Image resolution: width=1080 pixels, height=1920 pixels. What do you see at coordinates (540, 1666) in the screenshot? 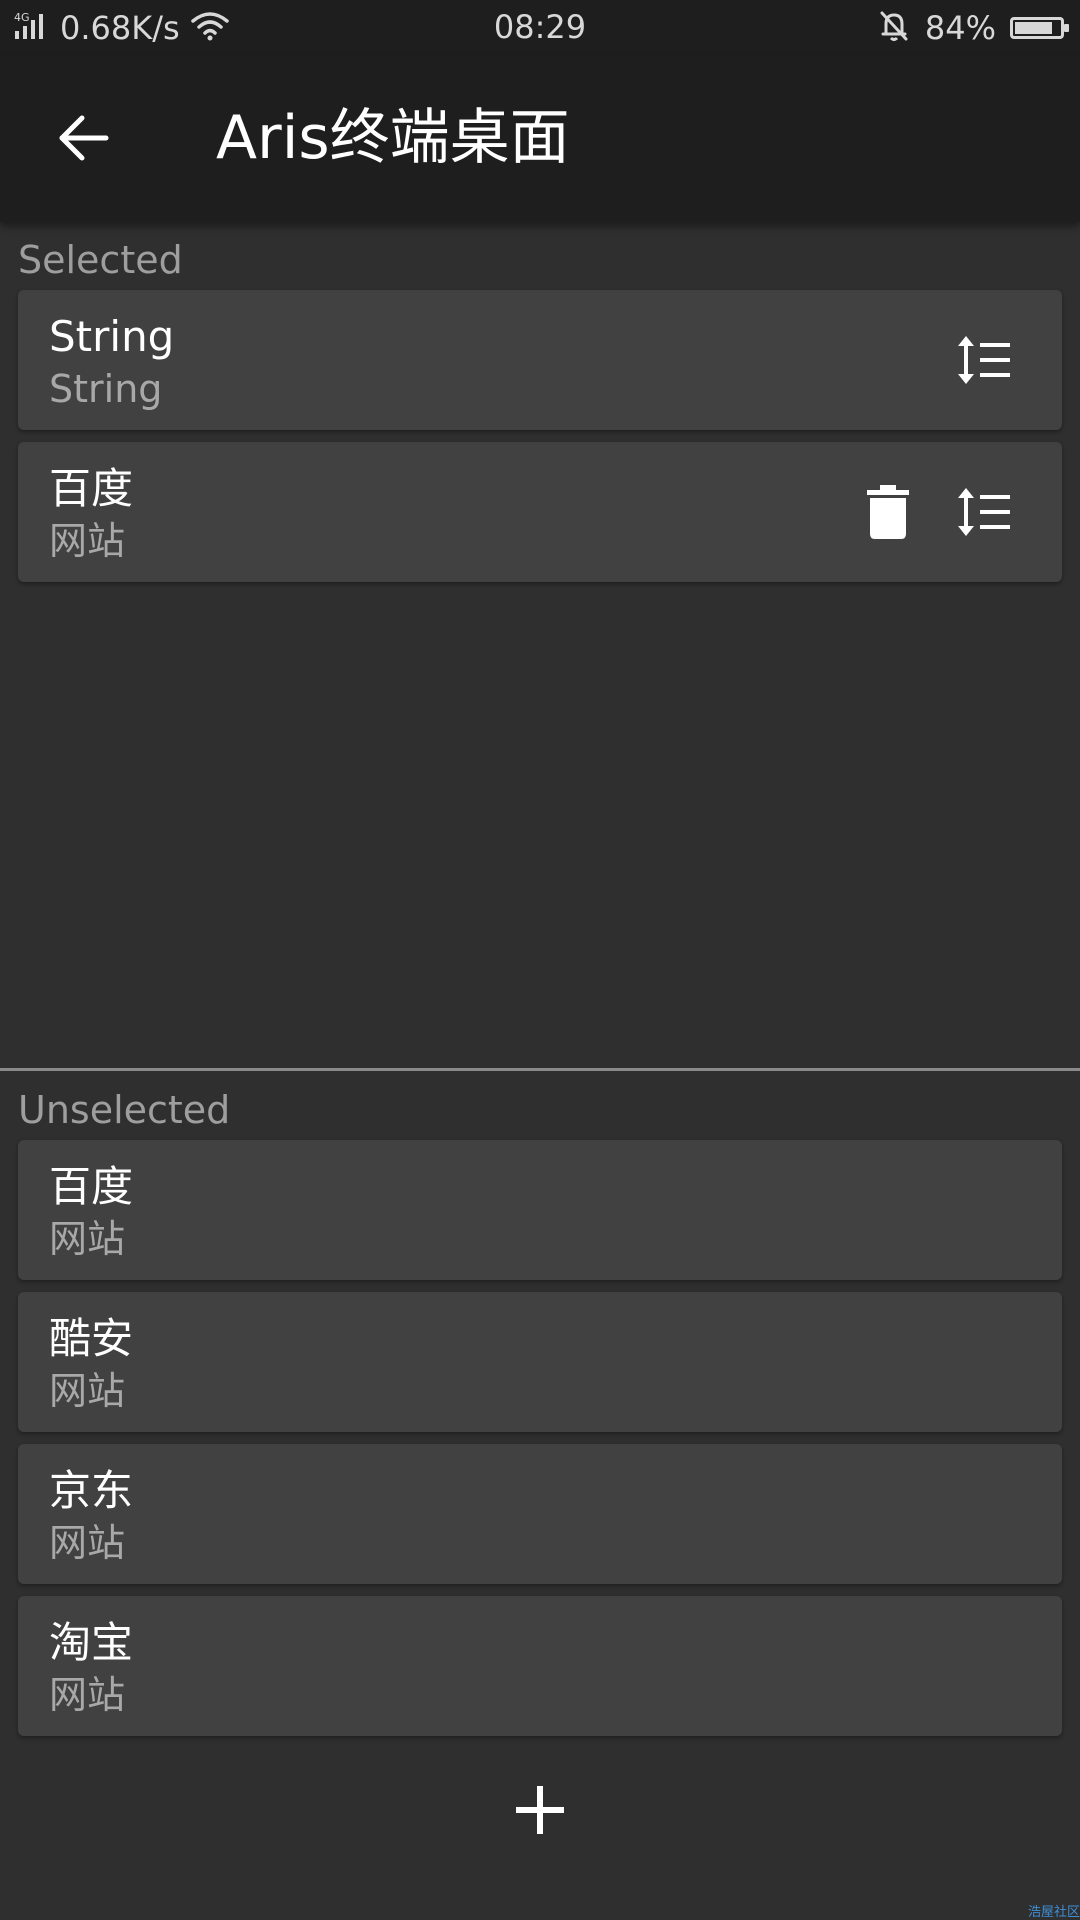
I see `unselected-item-taobao: 淘宝 网站` at bounding box center [540, 1666].